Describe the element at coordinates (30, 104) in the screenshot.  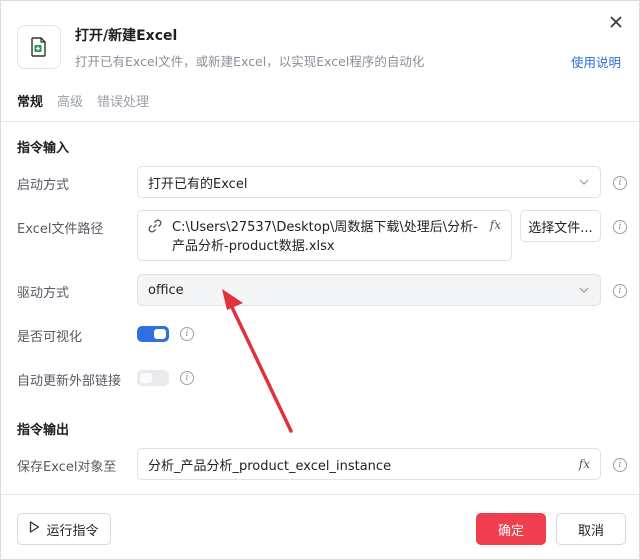
I see `tab-general: 常规` at that location.